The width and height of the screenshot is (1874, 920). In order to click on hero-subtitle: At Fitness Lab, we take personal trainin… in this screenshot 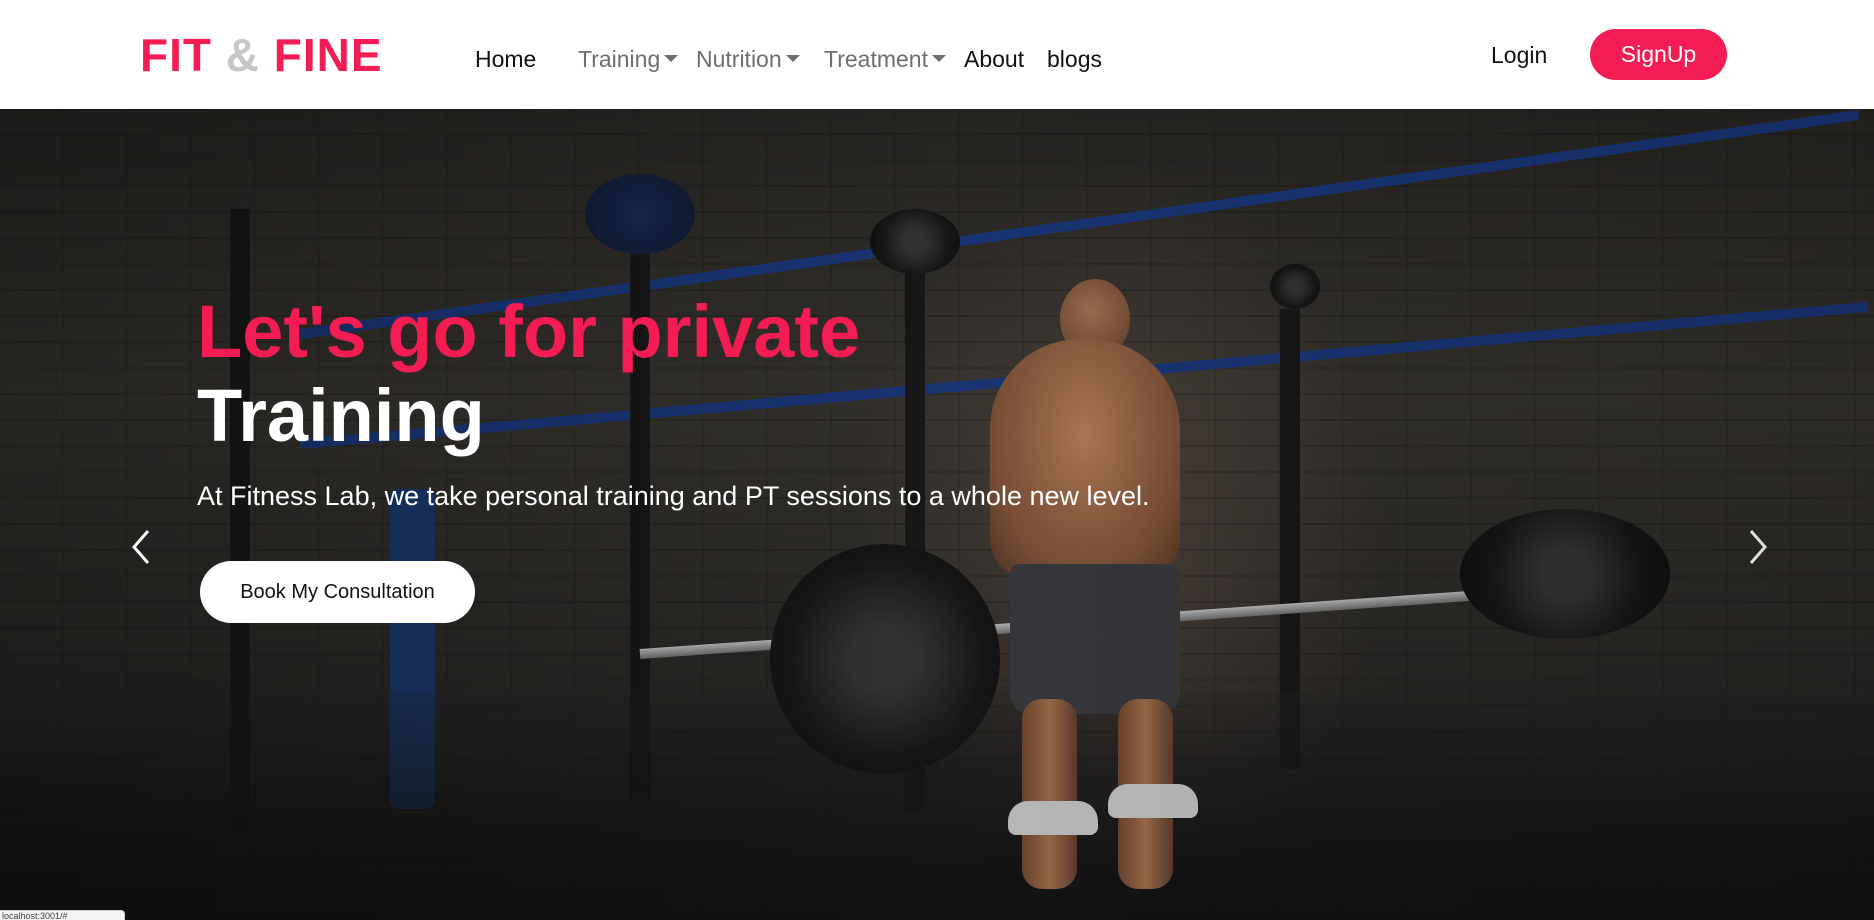, I will do `click(673, 496)`.